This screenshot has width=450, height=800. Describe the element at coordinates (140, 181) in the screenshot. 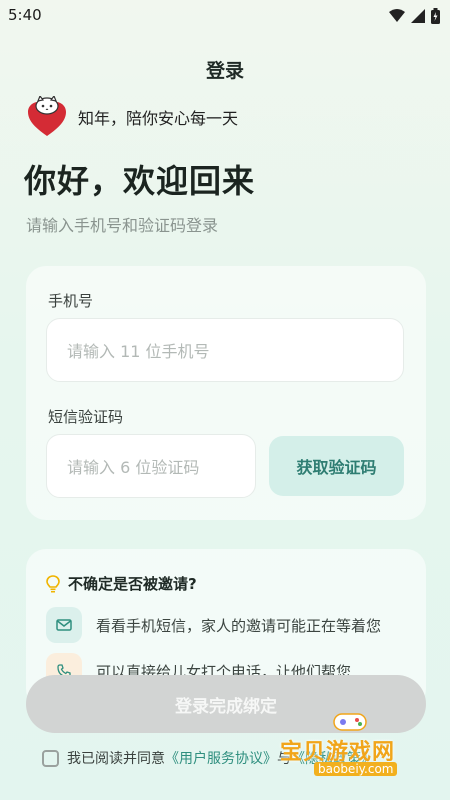

I see `greeting-heading: 你好，欢迎回来` at that location.